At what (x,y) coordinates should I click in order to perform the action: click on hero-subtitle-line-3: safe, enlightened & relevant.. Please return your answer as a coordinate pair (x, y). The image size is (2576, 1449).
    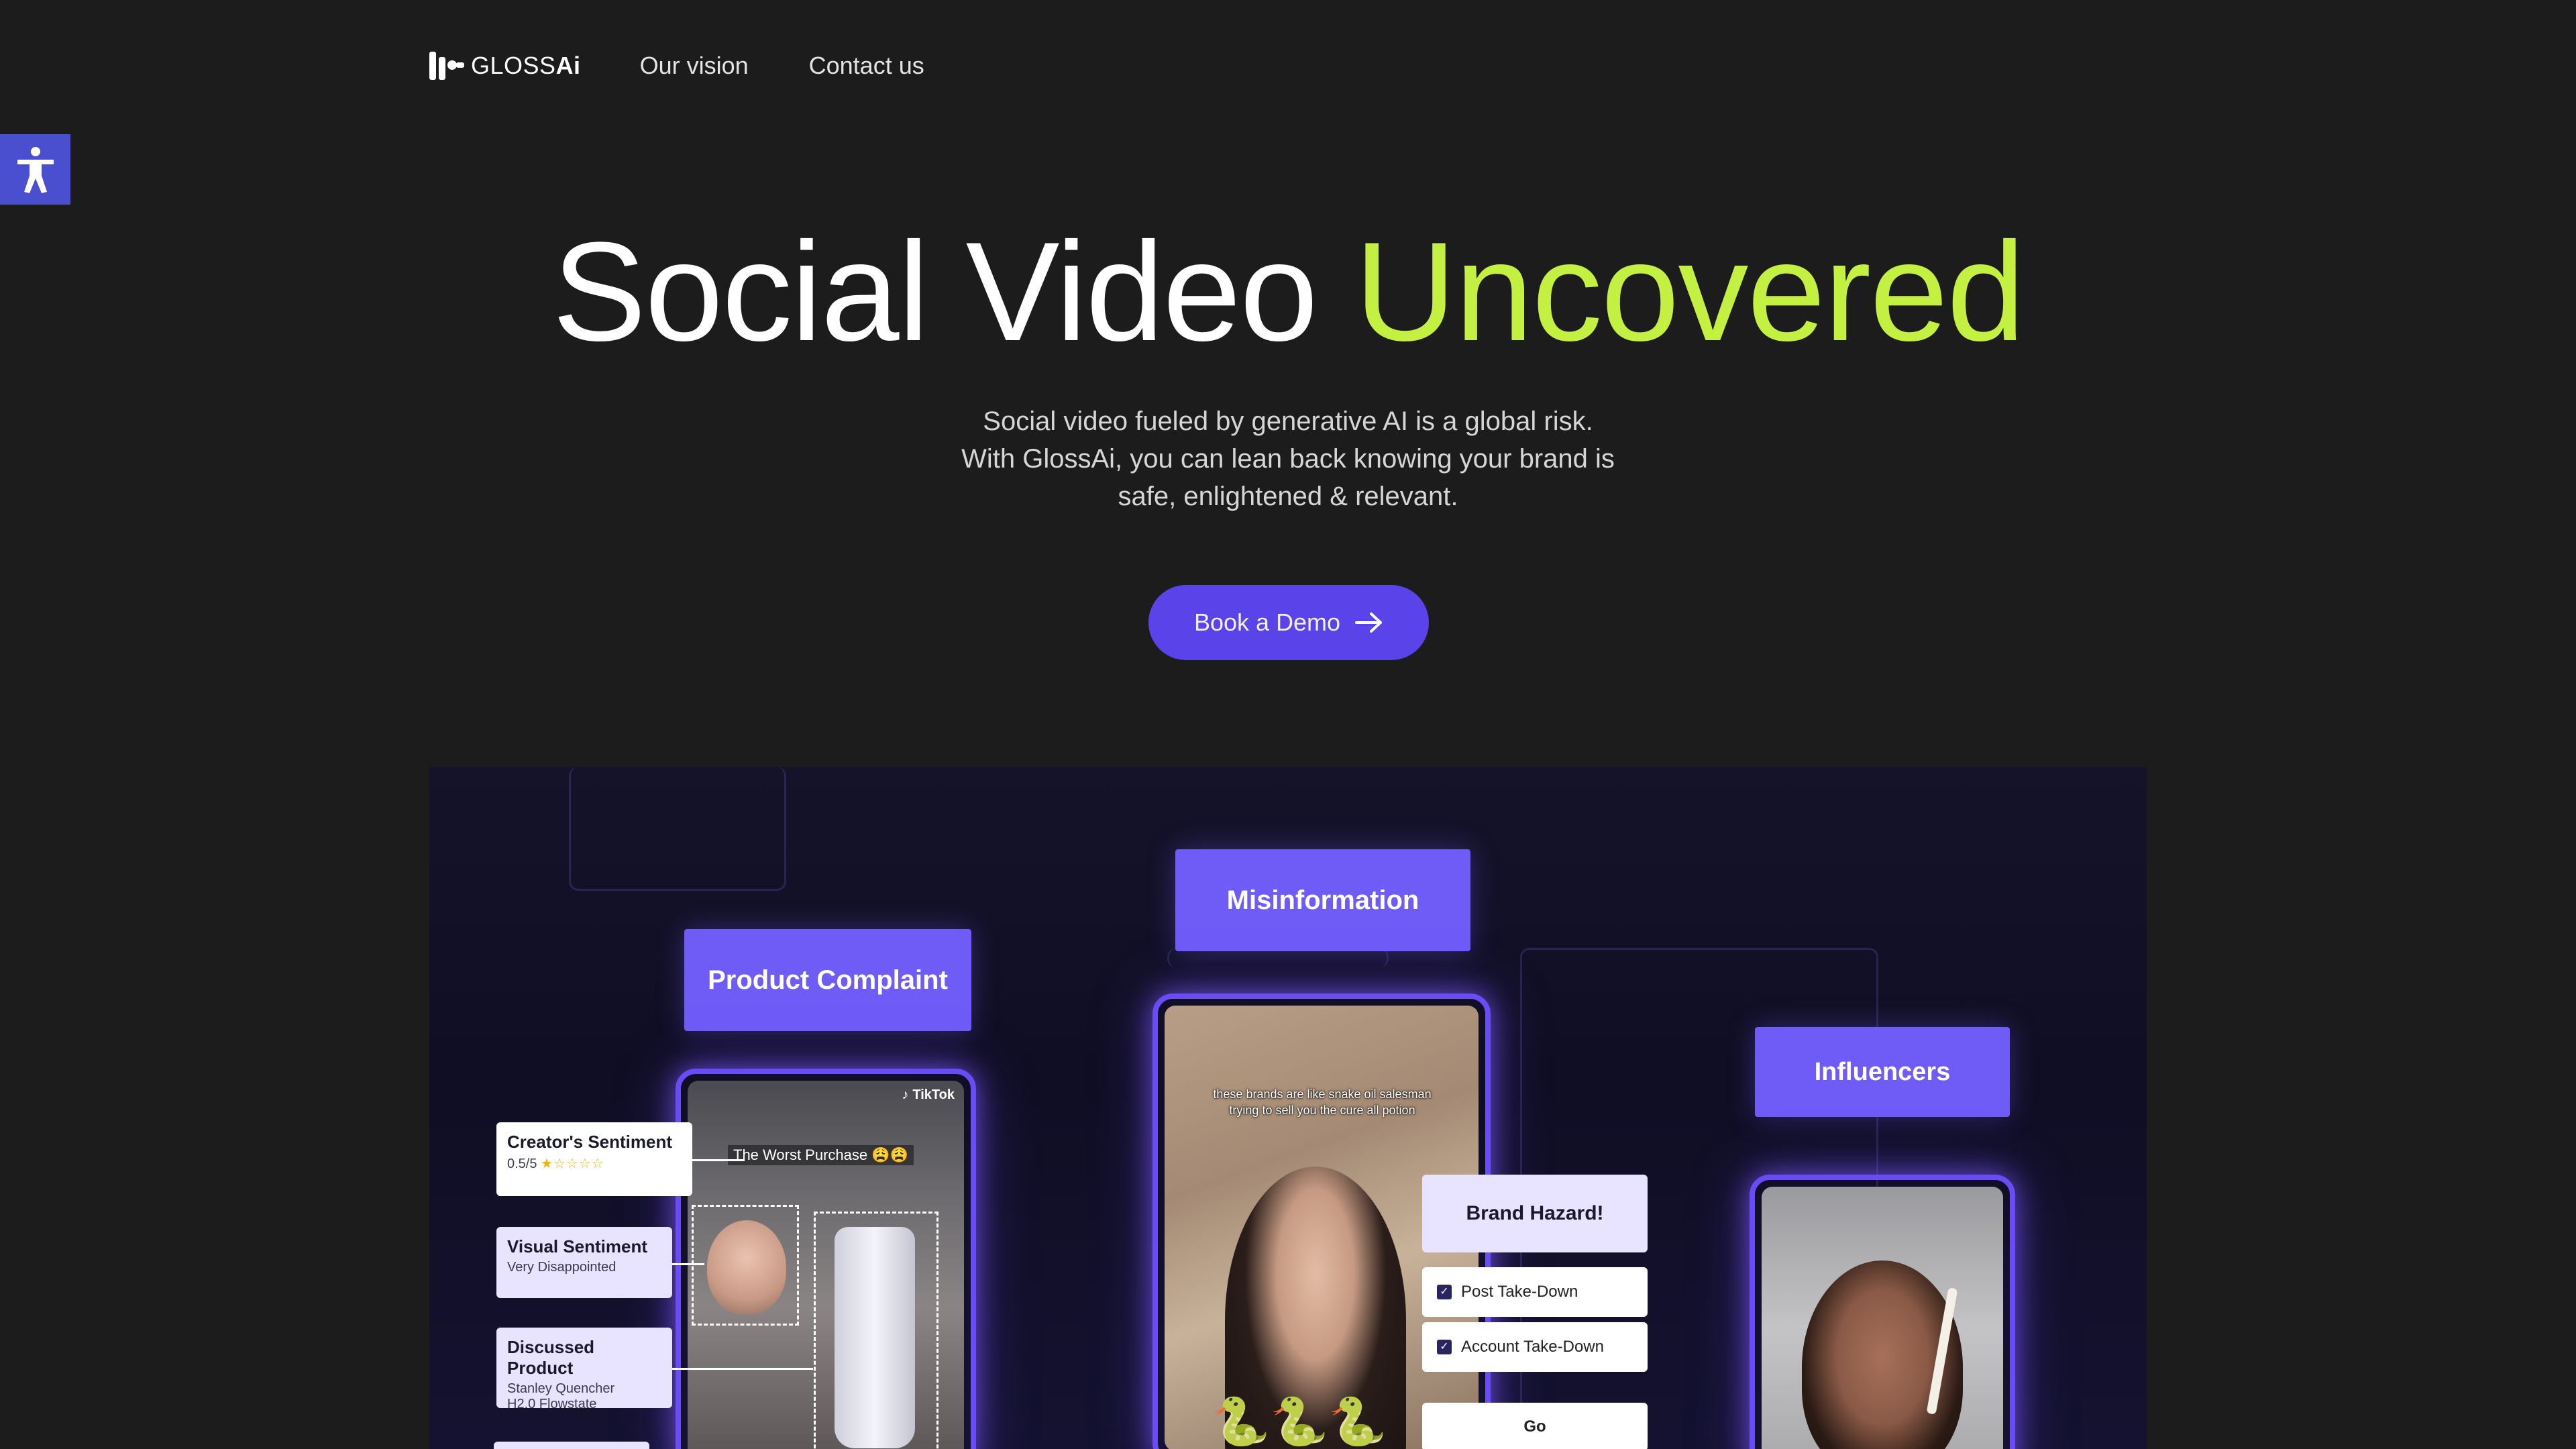
    Looking at the image, I should click on (1288, 496).